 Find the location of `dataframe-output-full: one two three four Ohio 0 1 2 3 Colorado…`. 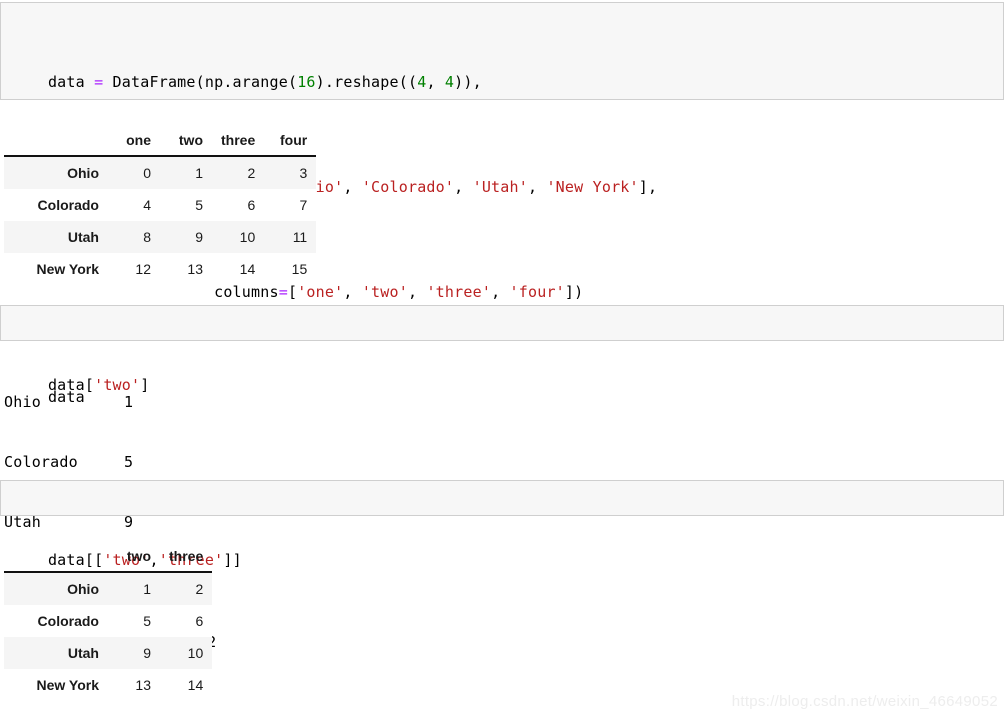

dataframe-output-full: one two three four Ohio 0 1 2 3 Colorado… is located at coordinates (160, 205).